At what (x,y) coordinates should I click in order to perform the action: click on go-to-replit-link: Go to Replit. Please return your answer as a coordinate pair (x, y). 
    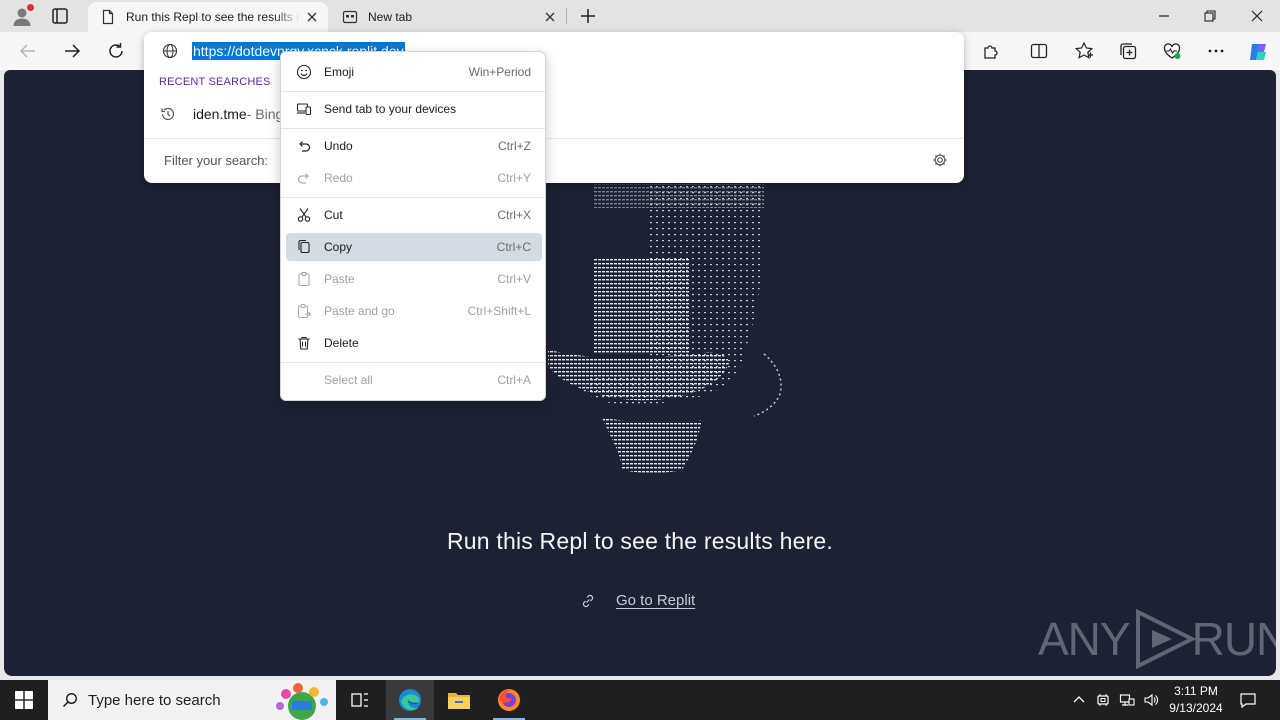
    Looking at the image, I should click on (637, 600).